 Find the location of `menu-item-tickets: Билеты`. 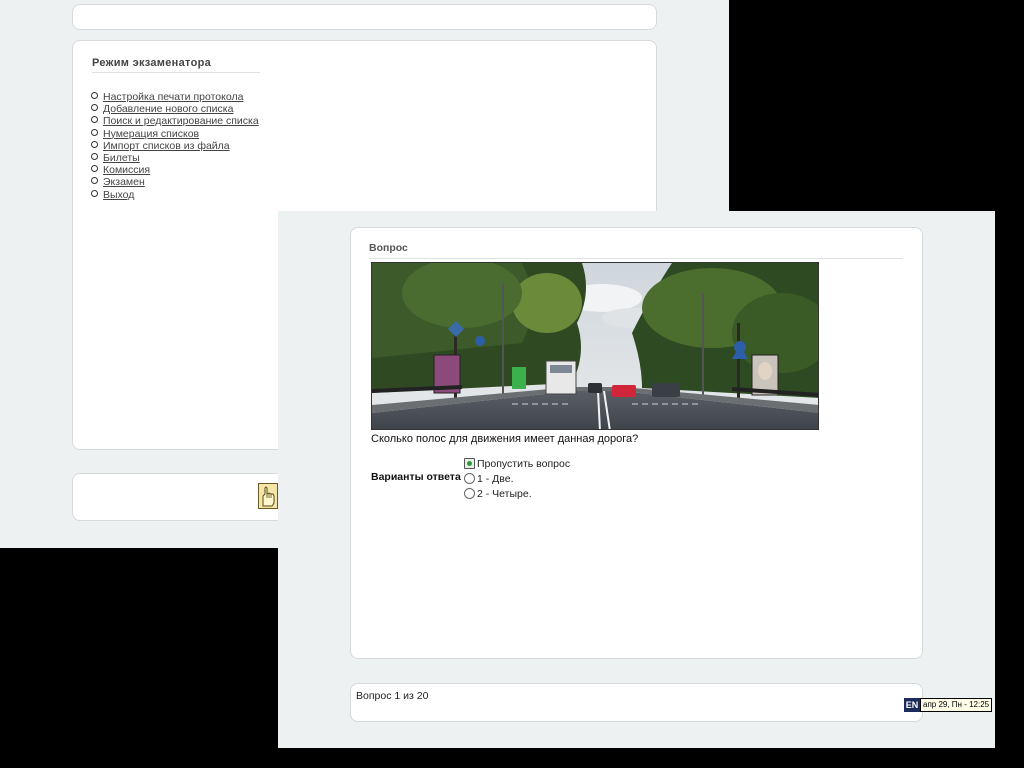

menu-item-tickets: Билеты is located at coordinates (175, 158).